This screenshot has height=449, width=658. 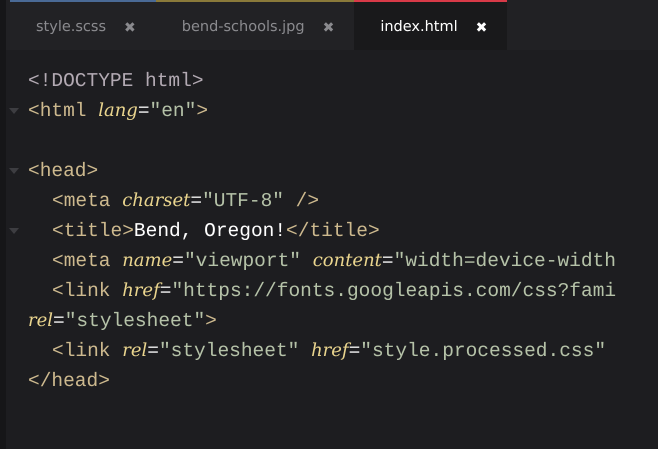 What do you see at coordinates (334, 291) in the screenshot?
I see `code-line: <link href="https://fonts.googleapis.com/css?fami` at bounding box center [334, 291].